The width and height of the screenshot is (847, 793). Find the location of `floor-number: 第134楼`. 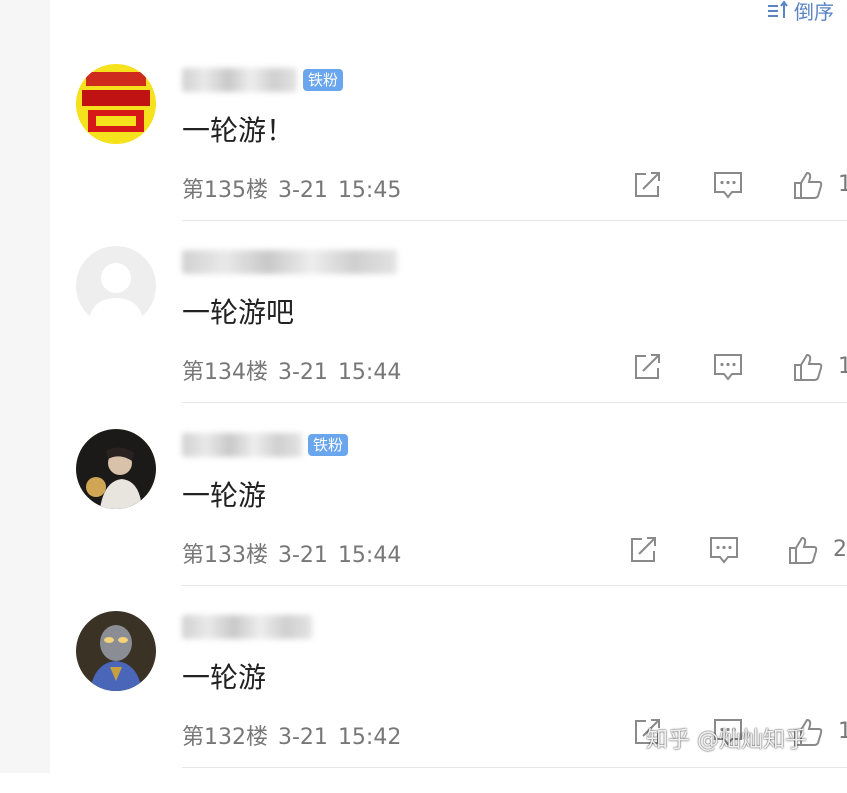

floor-number: 第134楼 is located at coordinates (225, 372).